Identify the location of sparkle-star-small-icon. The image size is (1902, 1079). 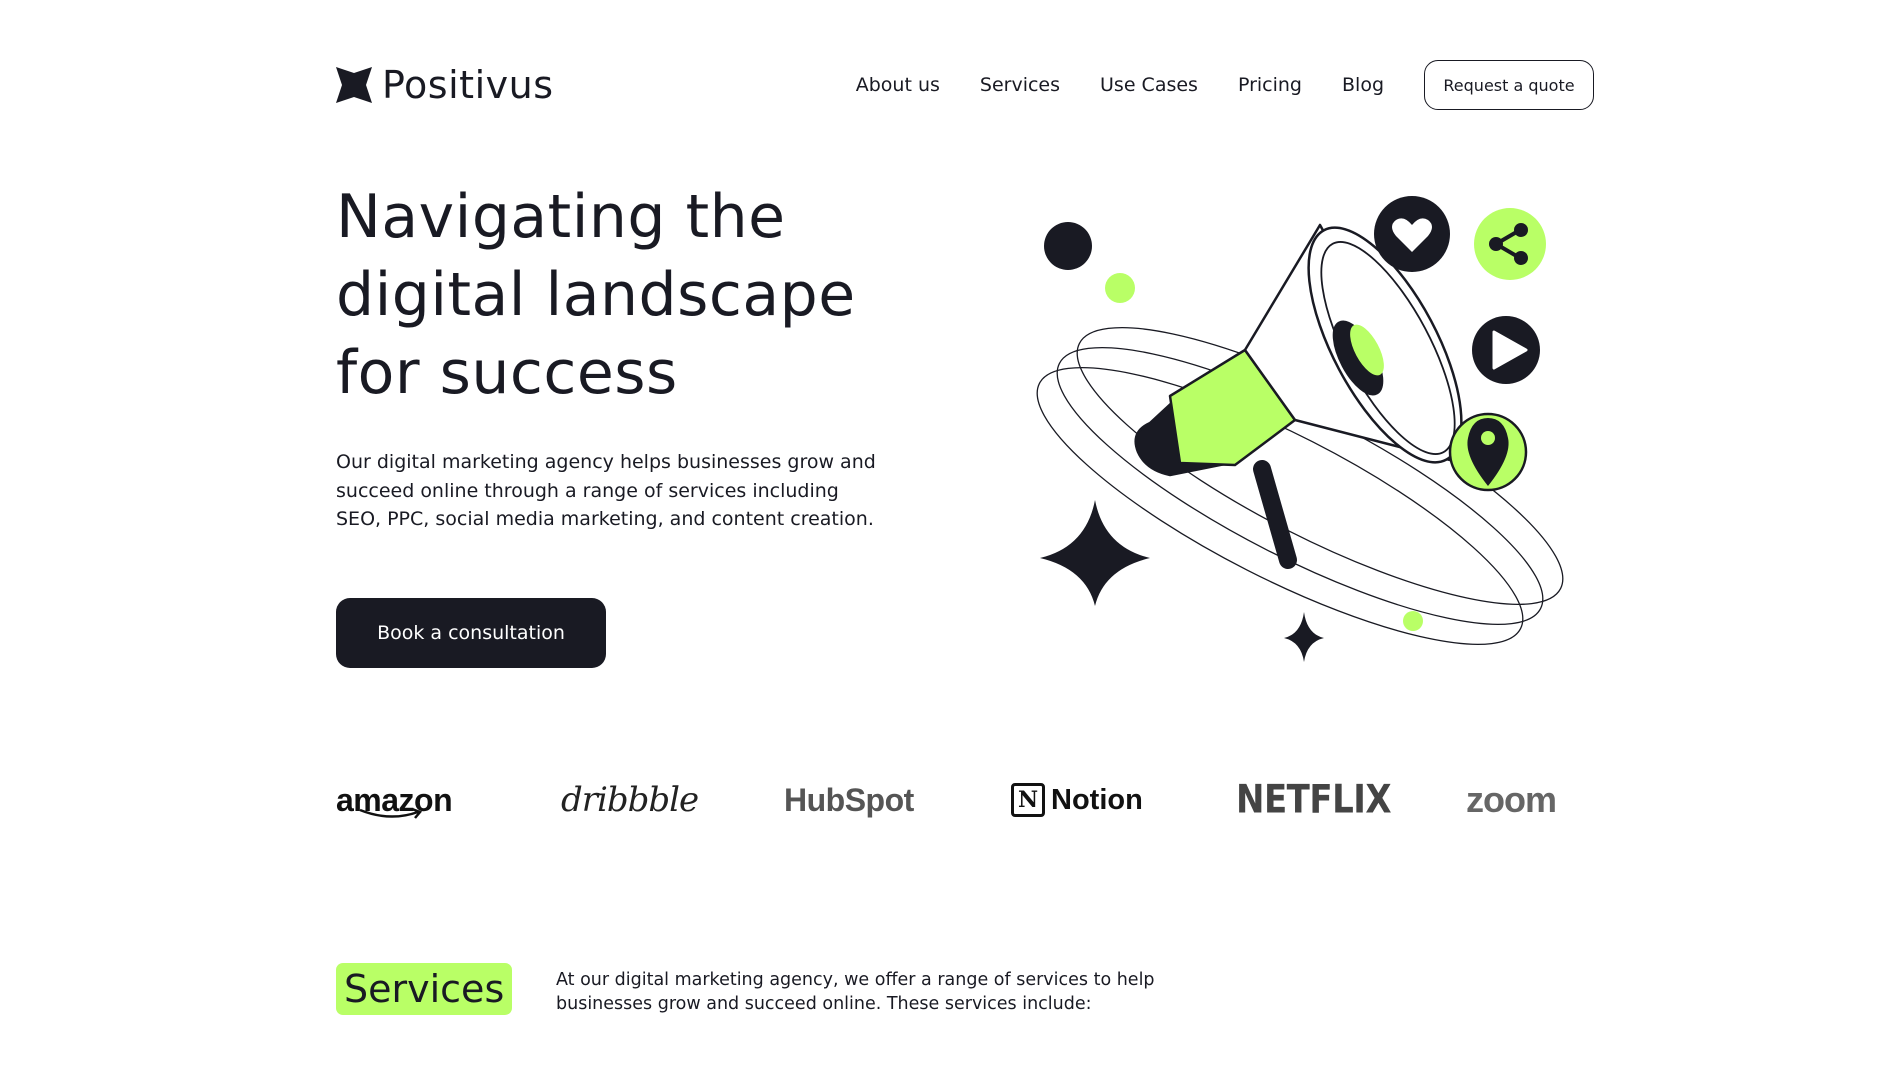
(1304, 637).